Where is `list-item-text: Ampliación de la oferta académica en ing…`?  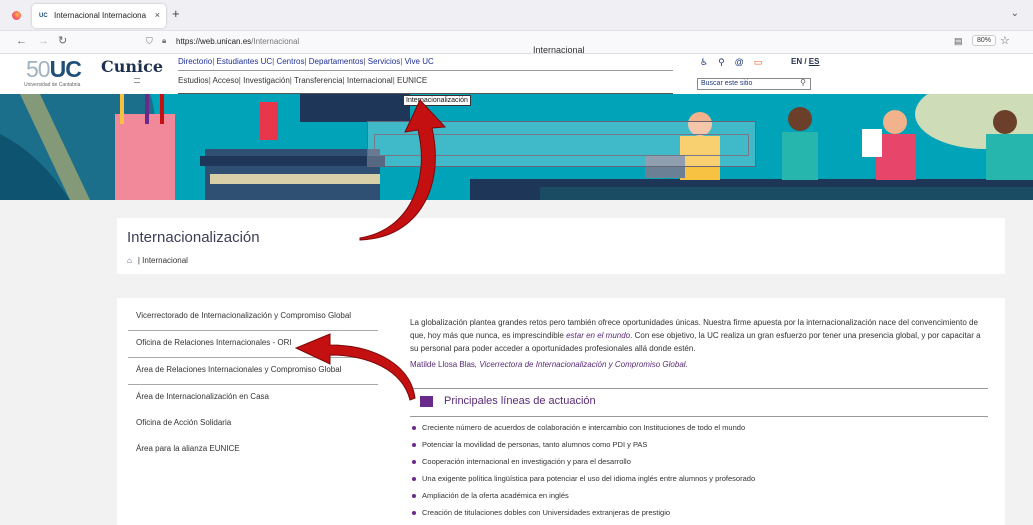
list-item-text: Ampliación de la oferta académica en ing… is located at coordinates (495, 495).